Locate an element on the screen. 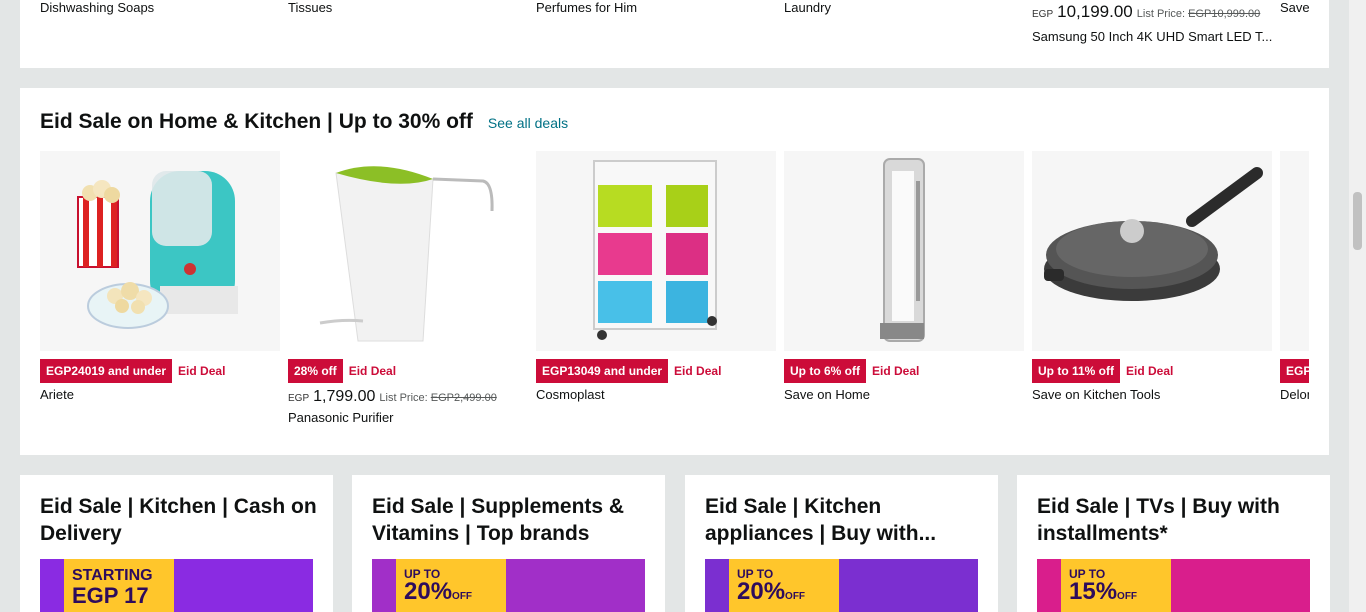  product-name: Panasonic Purifier is located at coordinates (408, 417).